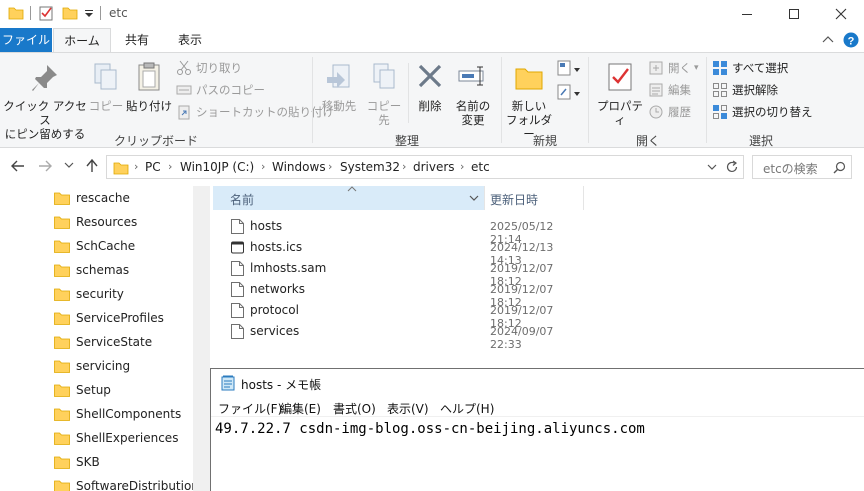 The image size is (864, 491). Describe the element at coordinates (92, 198) in the screenshot. I see `sidebar-item: rescache` at that location.